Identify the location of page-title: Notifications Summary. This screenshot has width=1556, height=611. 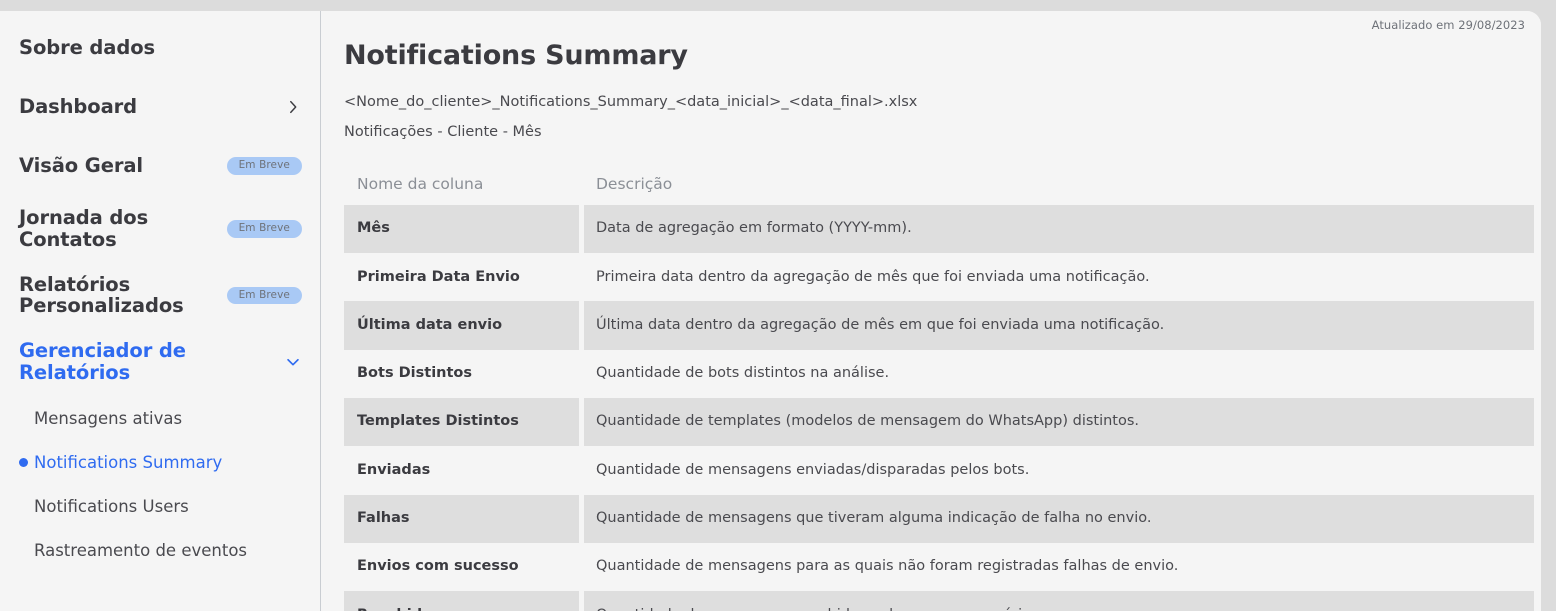
(516, 55).